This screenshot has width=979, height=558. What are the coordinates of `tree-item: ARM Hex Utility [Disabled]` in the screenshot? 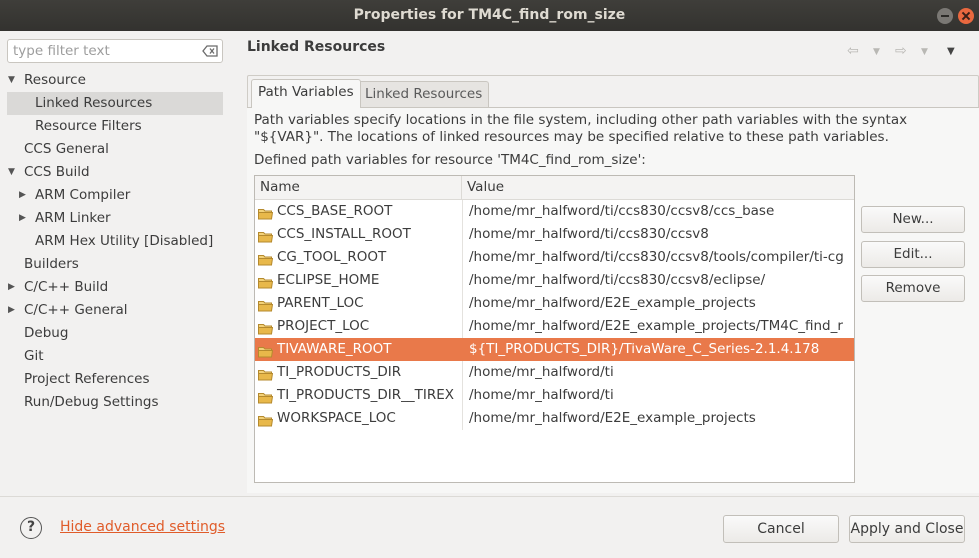 It's located at (119, 241).